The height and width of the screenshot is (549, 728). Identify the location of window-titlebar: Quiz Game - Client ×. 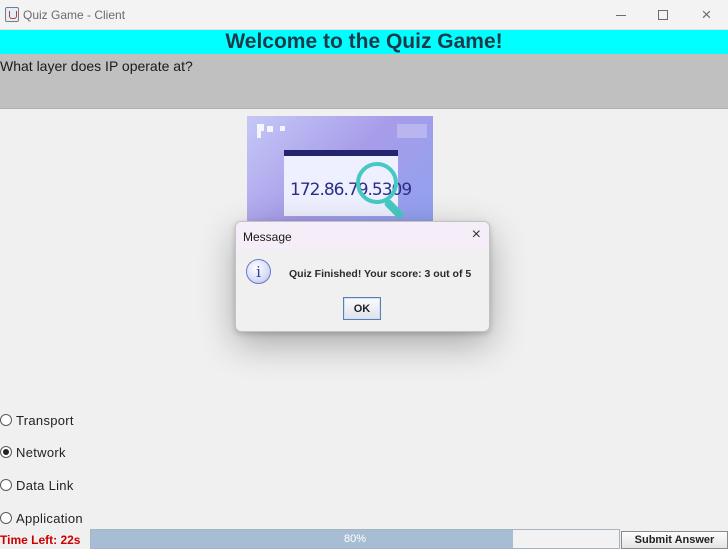
(364, 15).